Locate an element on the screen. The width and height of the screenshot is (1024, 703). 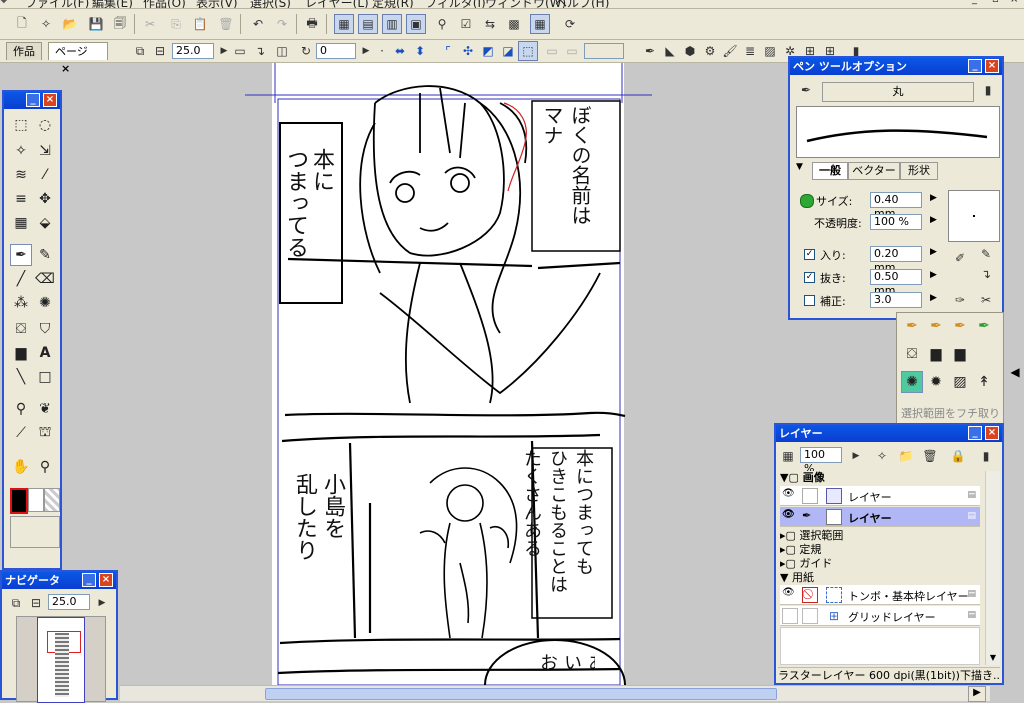
pen-edit-icon: ✒ is located at coordinates (810, 517).